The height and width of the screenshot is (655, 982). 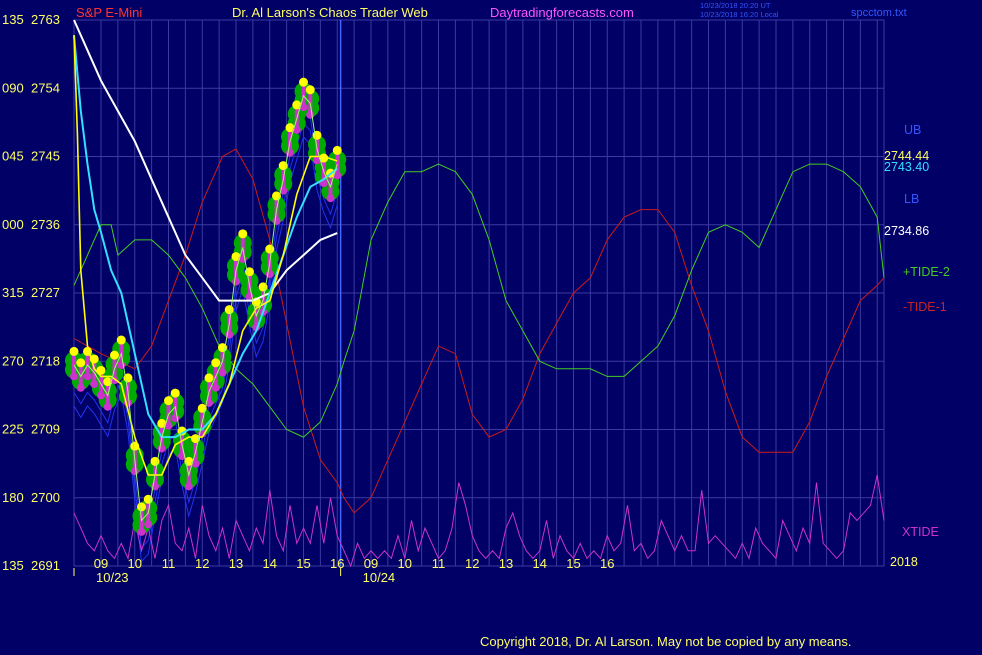 What do you see at coordinates (330, 12) in the screenshot?
I see `site-title: Dr. Al Larson's Chaos Trader Web` at bounding box center [330, 12].